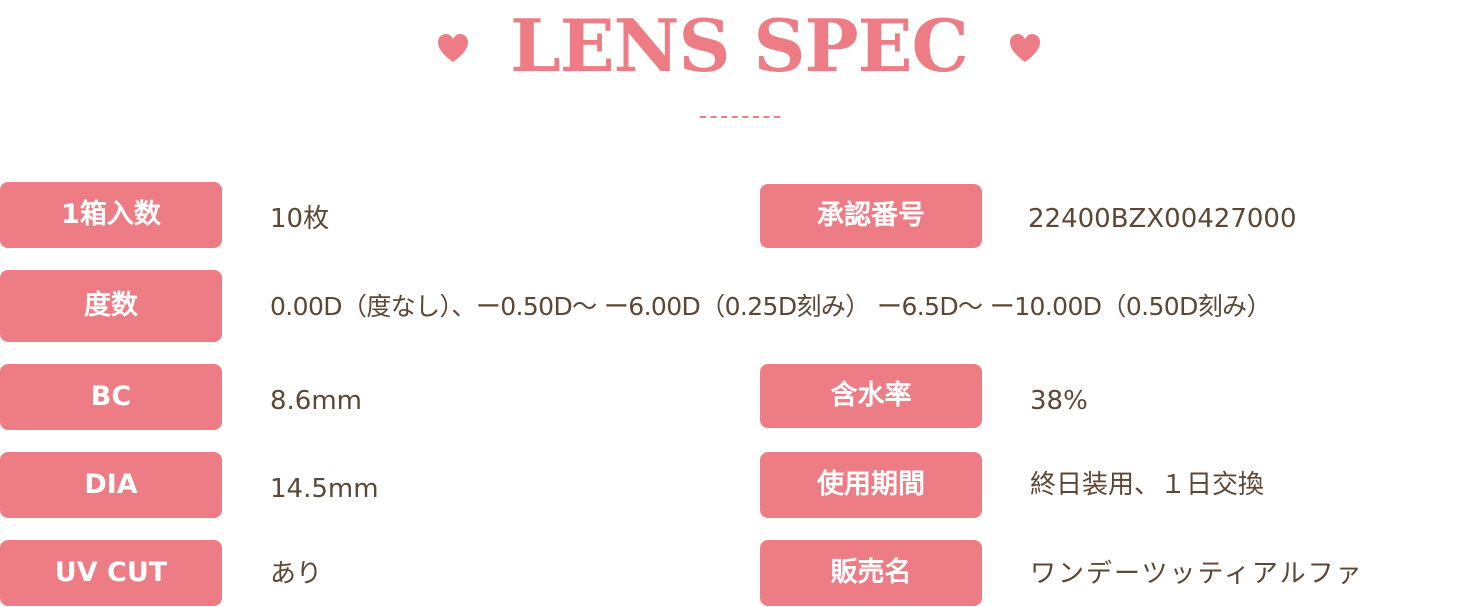 The width and height of the screenshot is (1478, 607). What do you see at coordinates (871, 216) in the screenshot?
I see `label-approval: 承認番号` at bounding box center [871, 216].